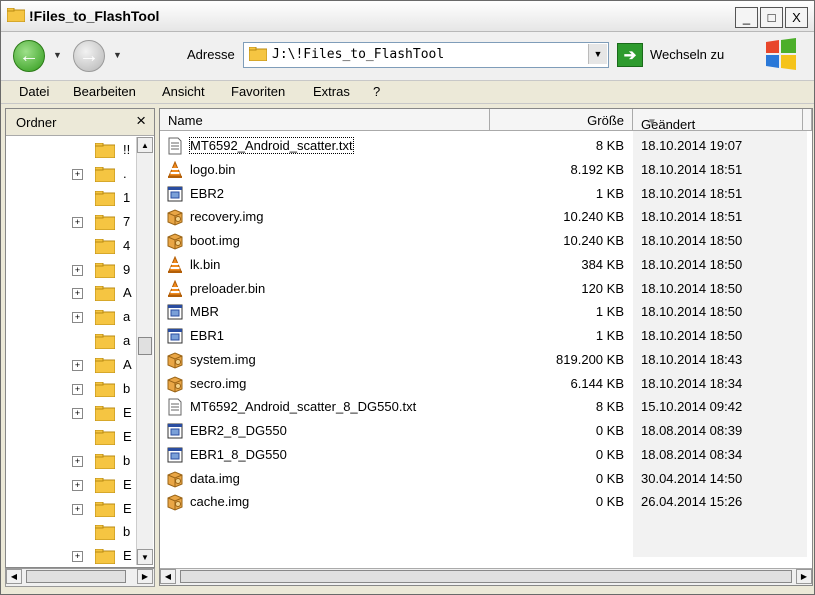 The height and width of the screenshot is (595, 815). Describe the element at coordinates (175, 336) in the screenshot. I see `system-file-icon` at that location.